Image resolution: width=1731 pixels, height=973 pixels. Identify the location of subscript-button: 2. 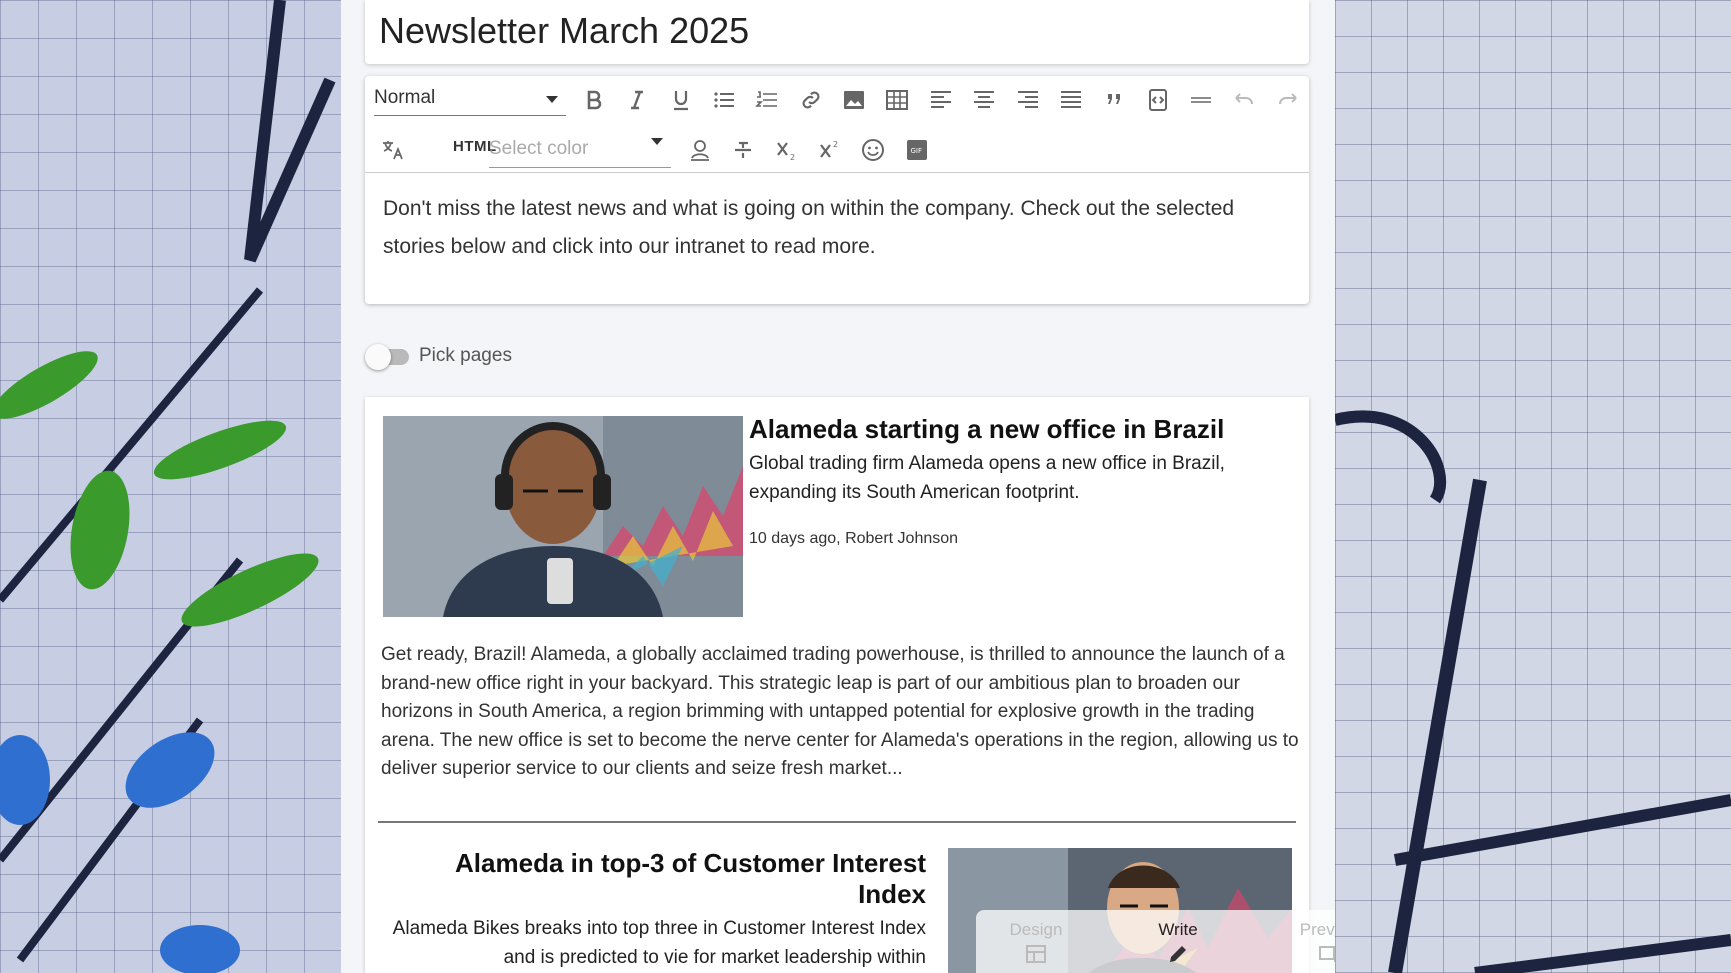
(787, 150).